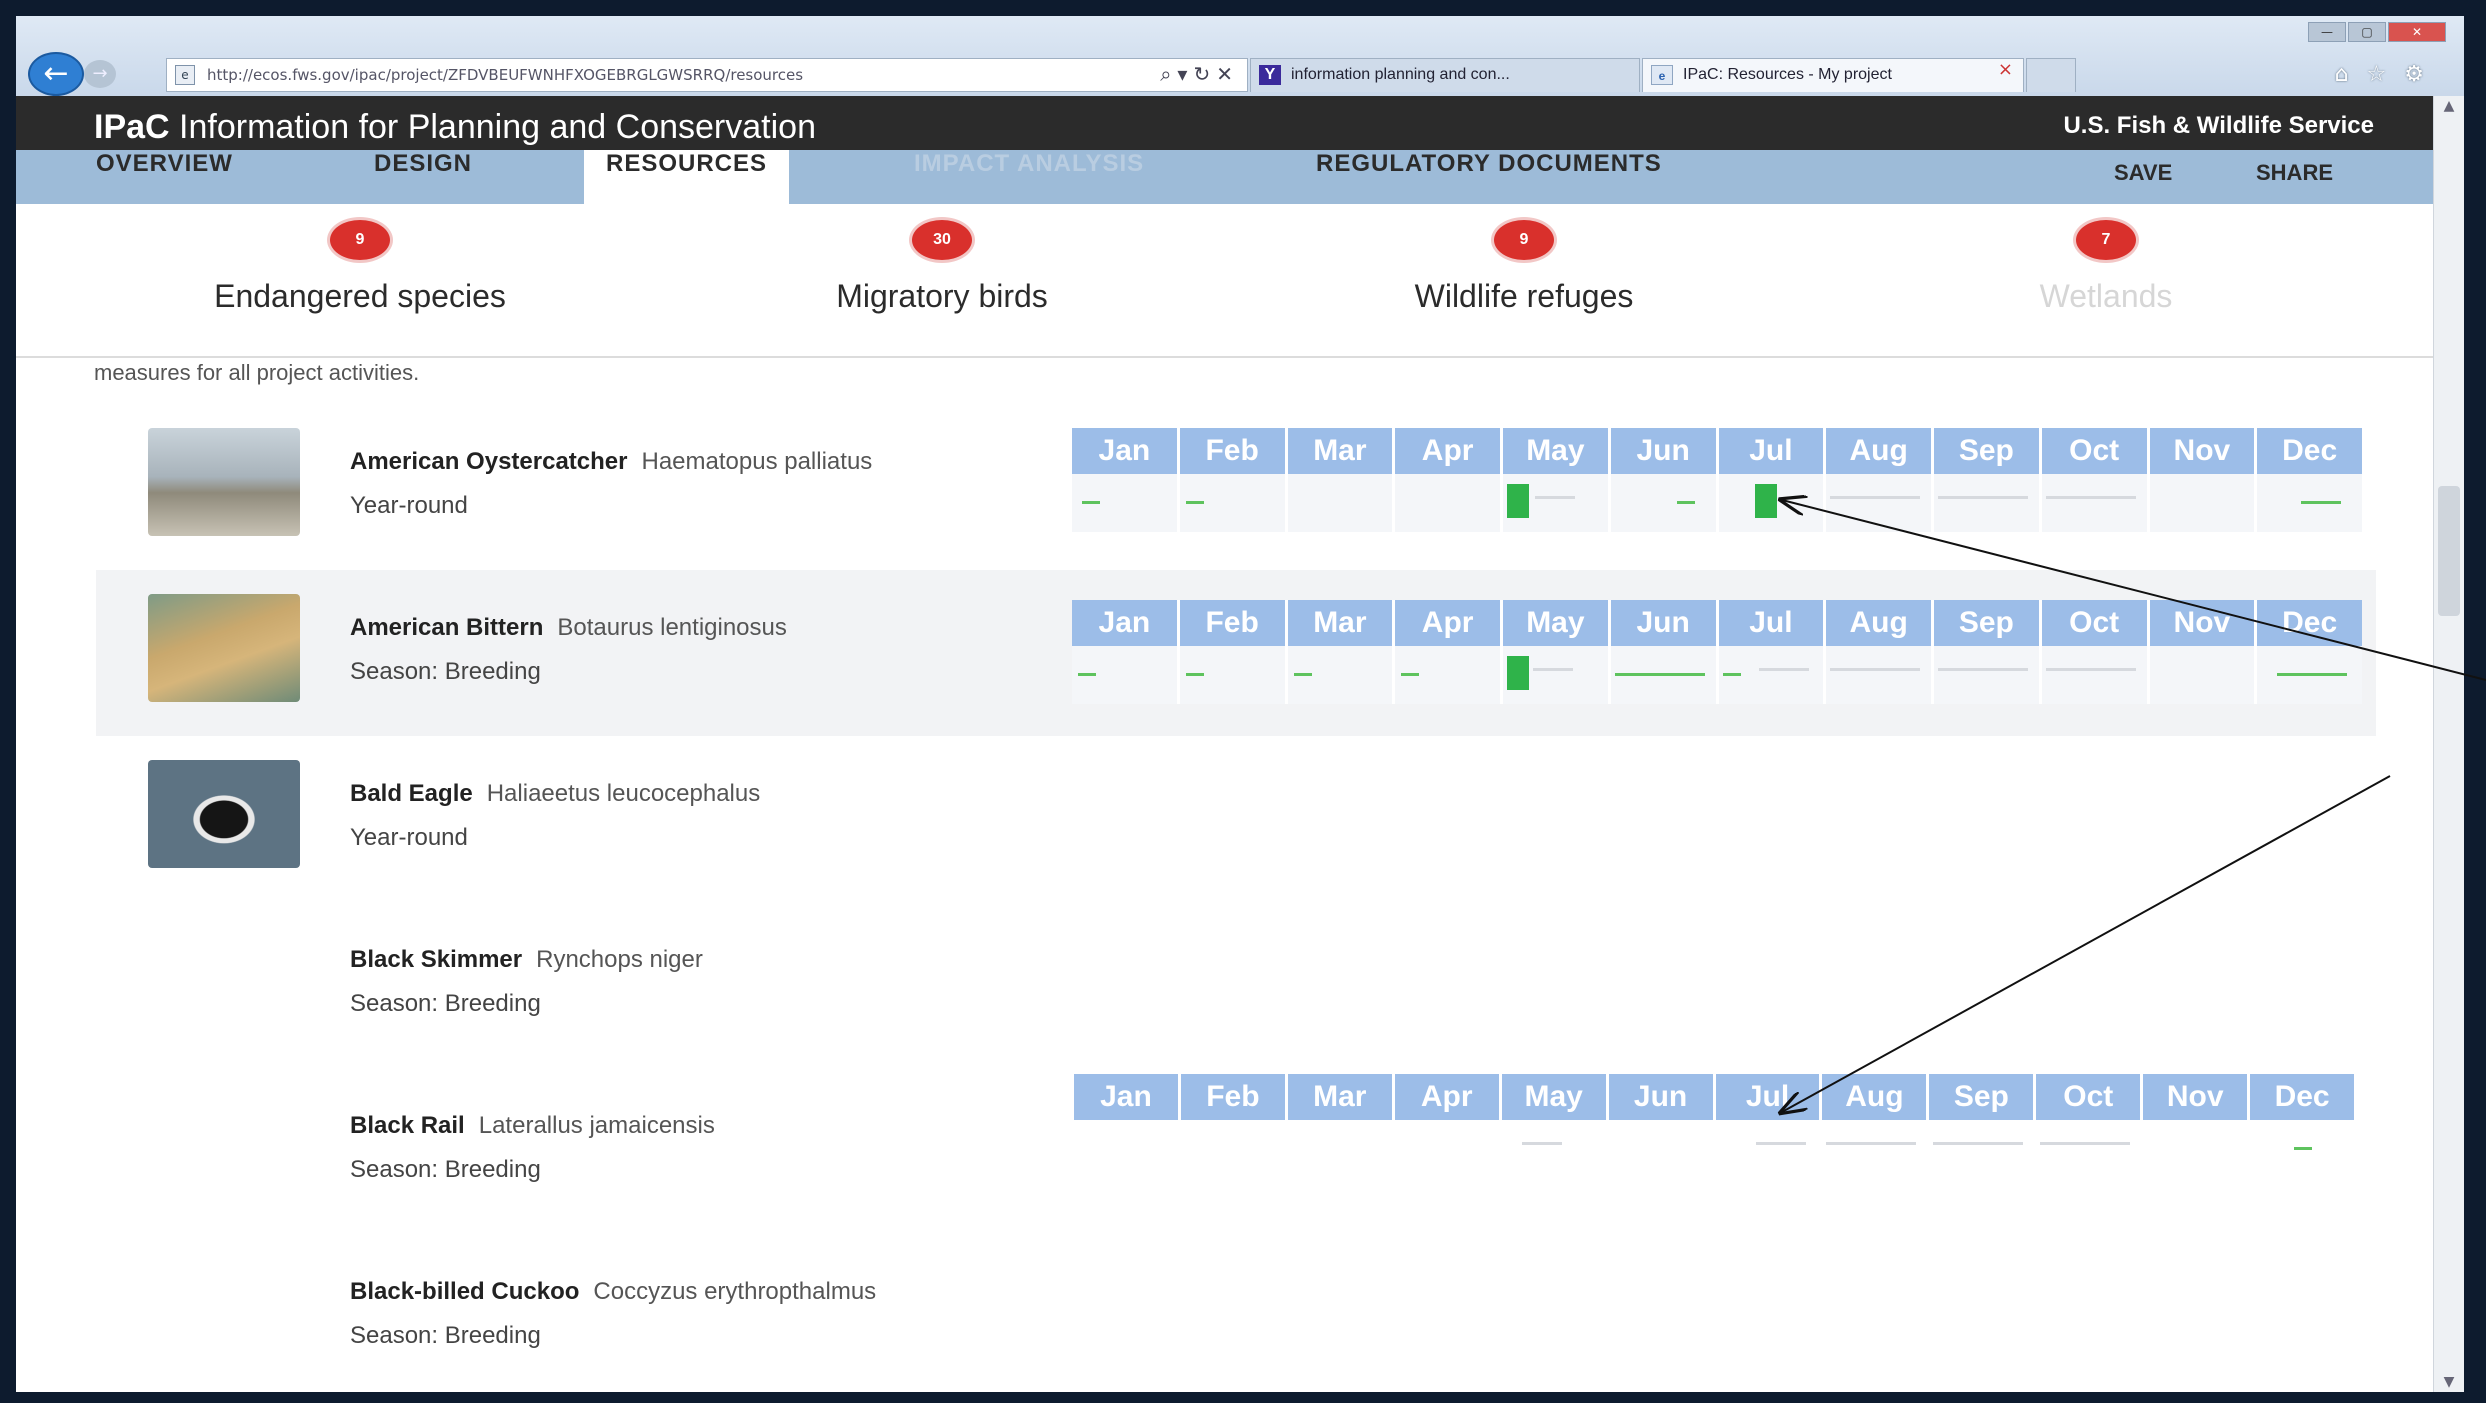 The width and height of the screenshot is (2486, 1403). I want to click on category-endangered-species: 9 Endangered species, so click(360, 259).